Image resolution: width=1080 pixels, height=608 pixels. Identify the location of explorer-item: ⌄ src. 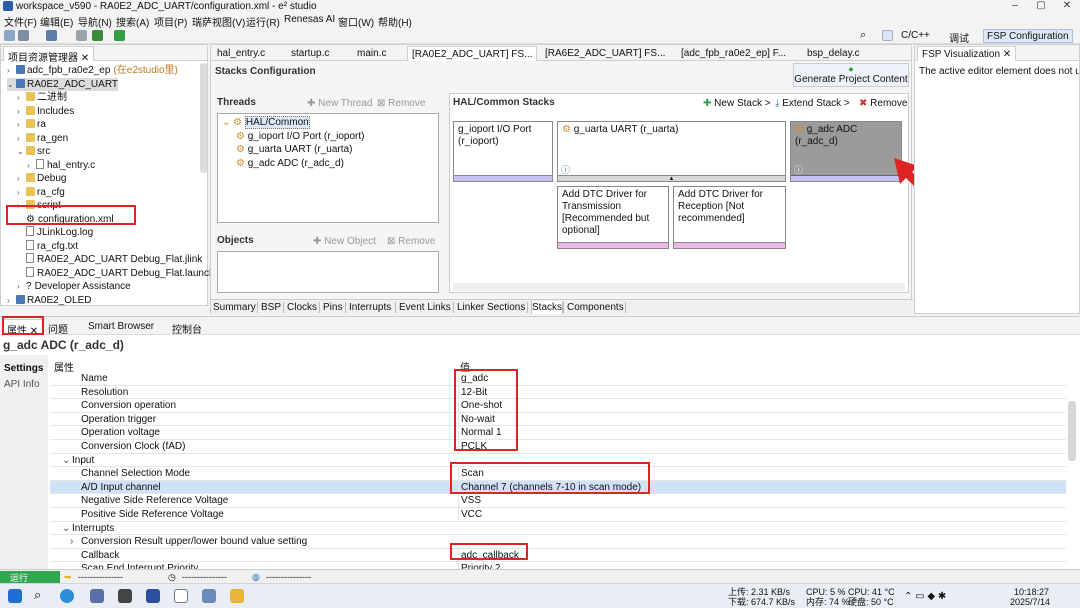
(33, 151).